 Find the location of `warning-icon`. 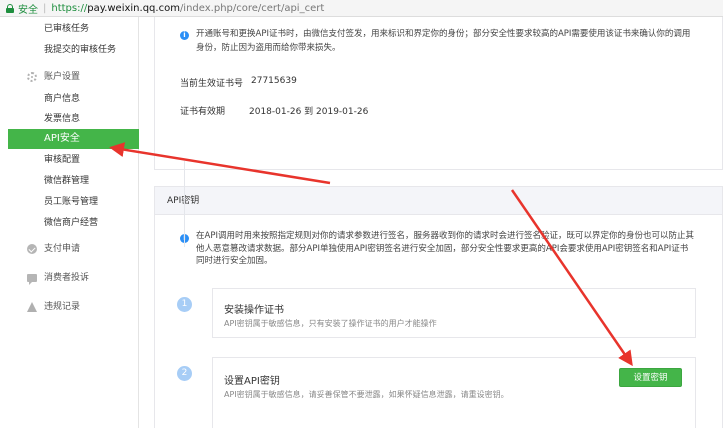

warning-icon is located at coordinates (32, 307).